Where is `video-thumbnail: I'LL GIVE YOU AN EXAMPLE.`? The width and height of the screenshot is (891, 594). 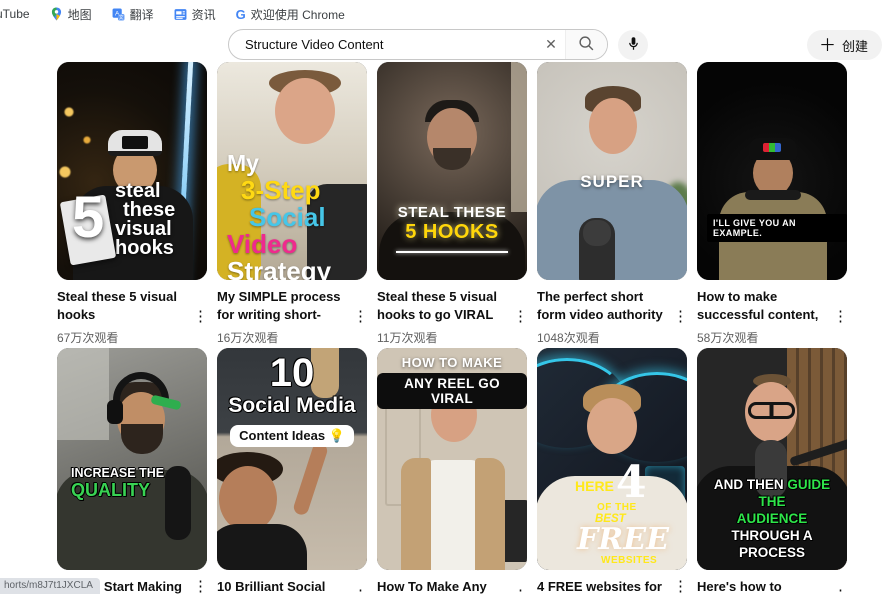 video-thumbnail: I'LL GIVE YOU AN EXAMPLE. is located at coordinates (772, 171).